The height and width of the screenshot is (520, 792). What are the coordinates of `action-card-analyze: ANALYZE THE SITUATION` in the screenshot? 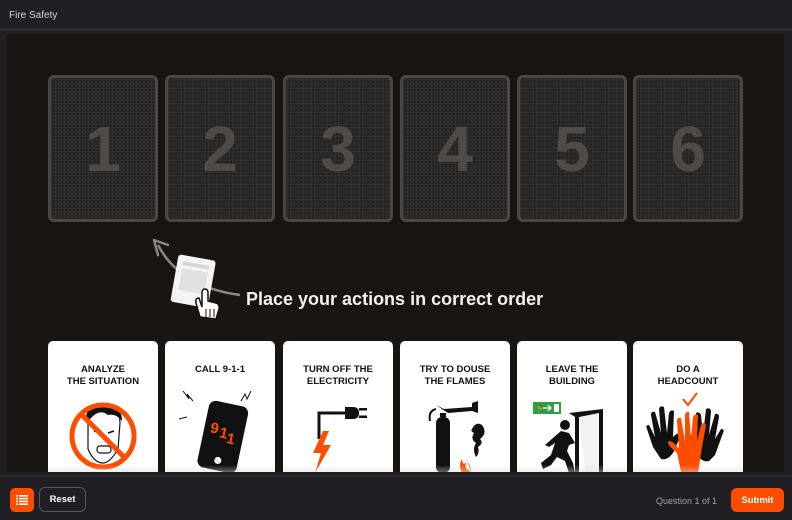 It's located at (103, 406).